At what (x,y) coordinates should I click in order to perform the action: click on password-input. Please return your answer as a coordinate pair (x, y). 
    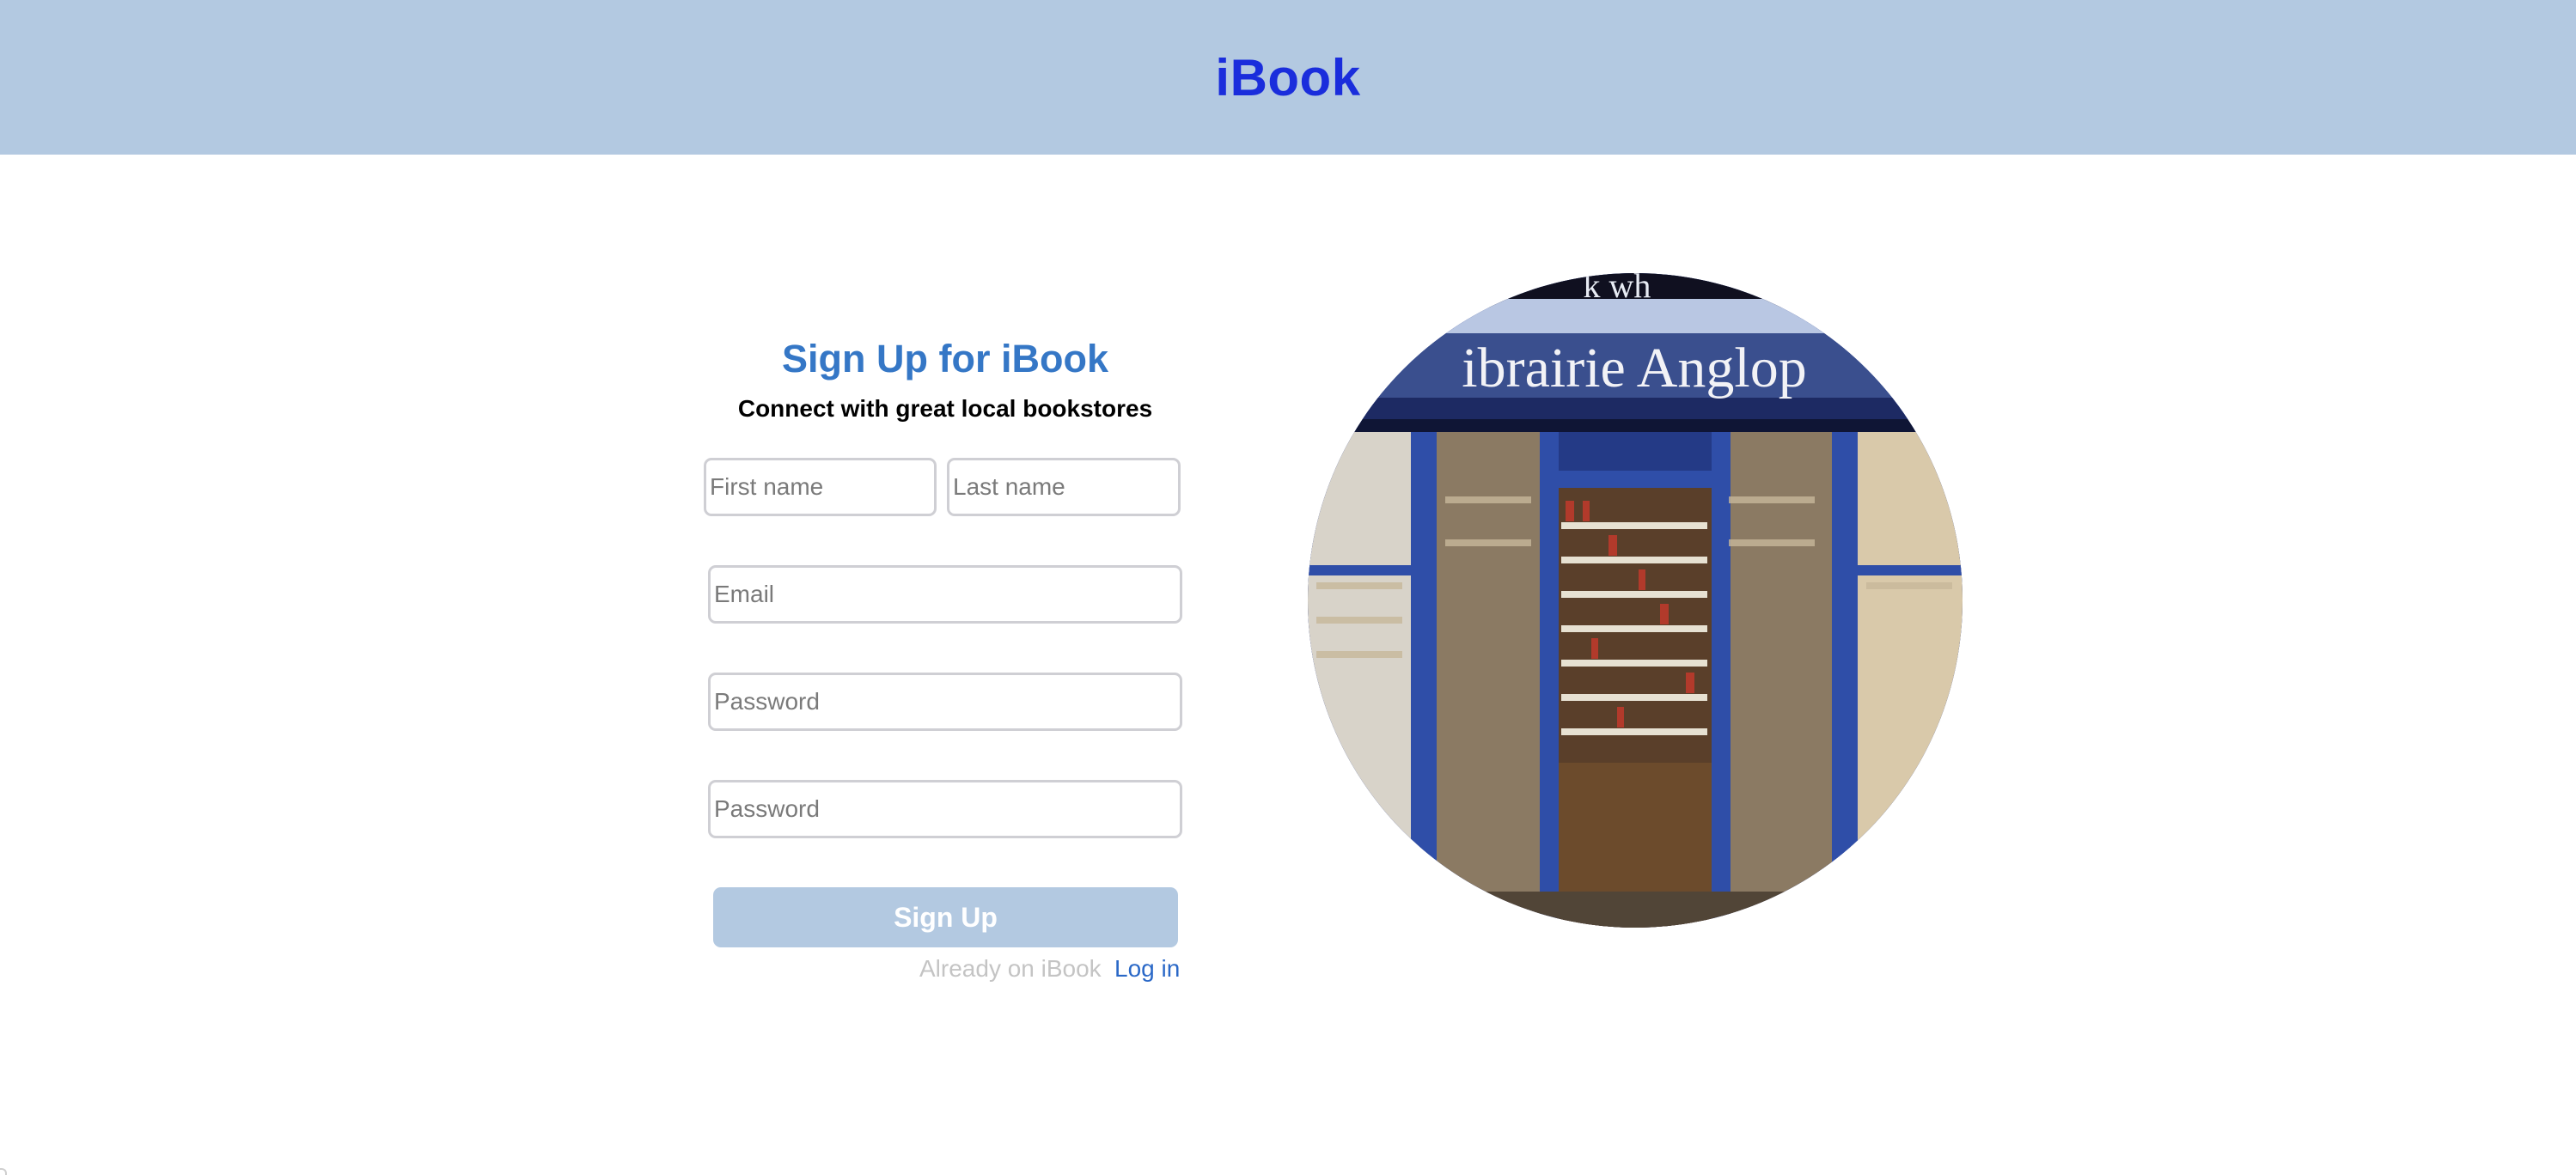
    Looking at the image, I should click on (945, 702).